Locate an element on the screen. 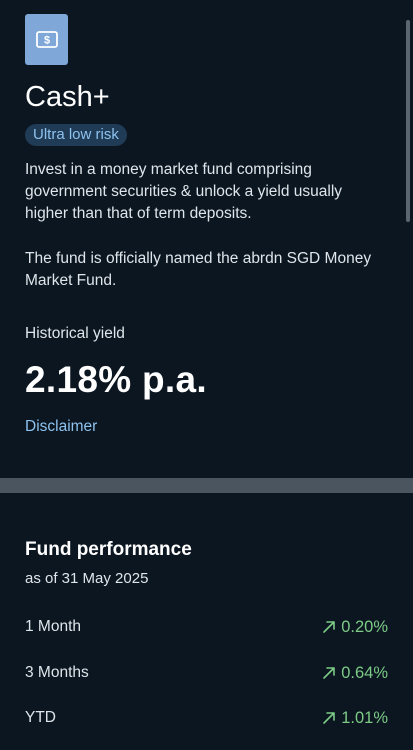 The width and height of the screenshot is (413, 750). page-title: Cash+ is located at coordinates (67, 97).